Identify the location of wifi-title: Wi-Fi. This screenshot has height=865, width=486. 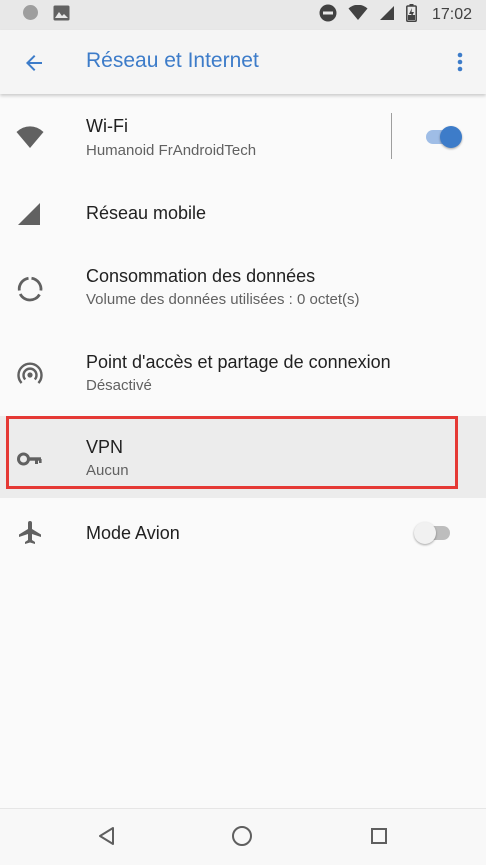
(107, 126).